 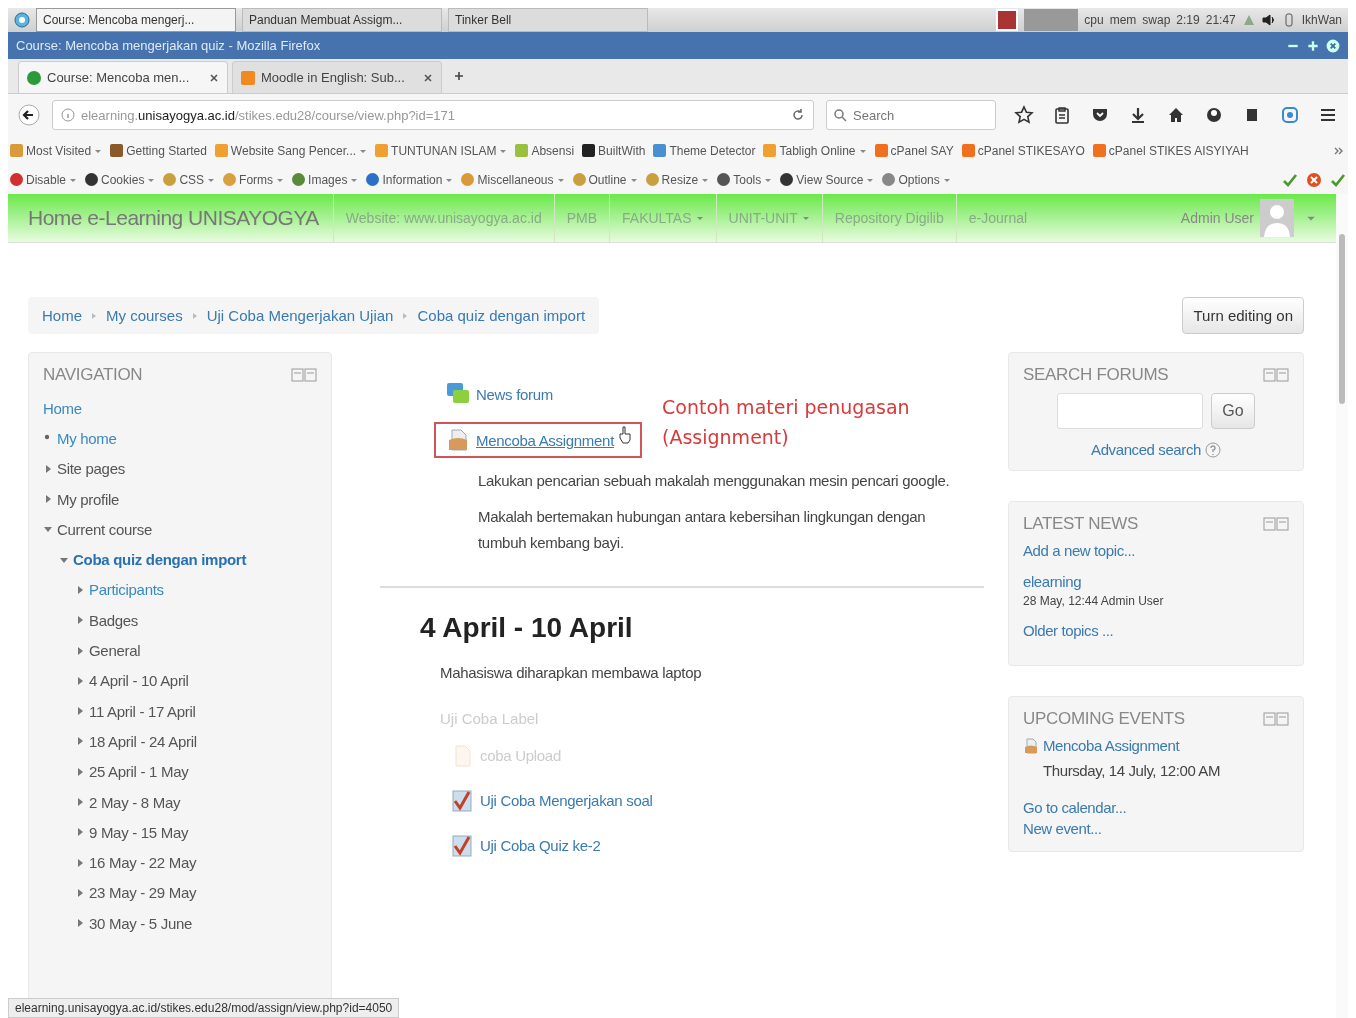 I want to click on navigation-item: 11 April - 17 April, so click(x=142, y=711).